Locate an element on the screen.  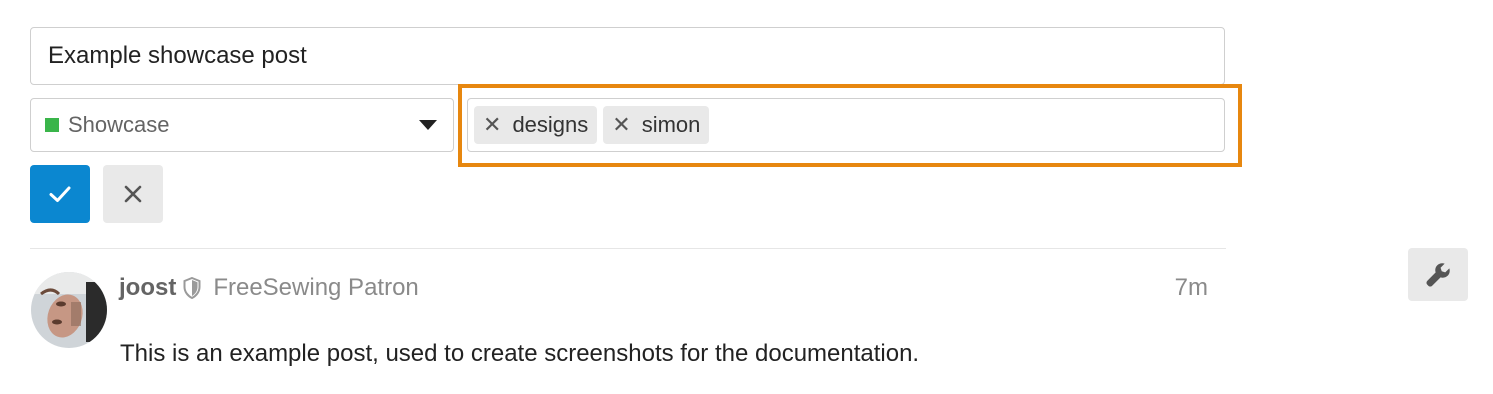
post-username: joost is located at coordinates (147, 288).